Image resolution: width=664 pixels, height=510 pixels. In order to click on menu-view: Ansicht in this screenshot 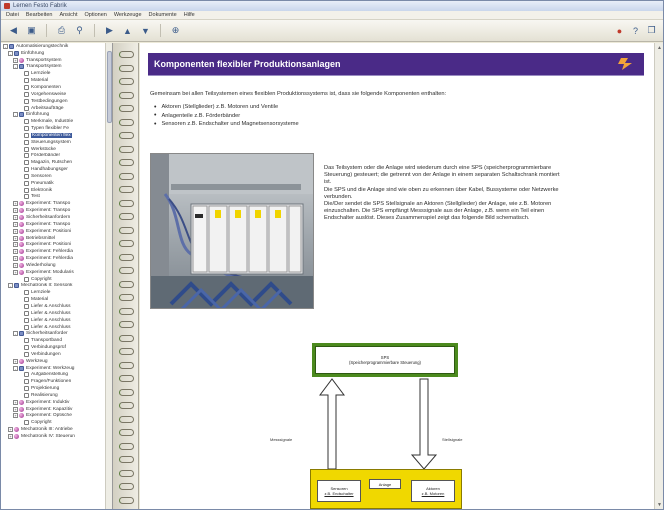, I will do `click(68, 15)`.